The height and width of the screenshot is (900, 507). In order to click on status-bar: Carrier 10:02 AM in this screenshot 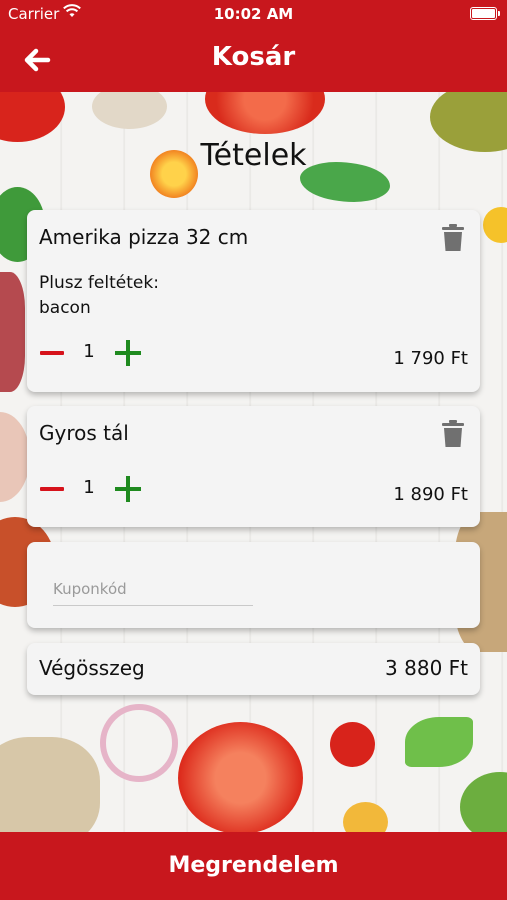, I will do `click(253, 14)`.